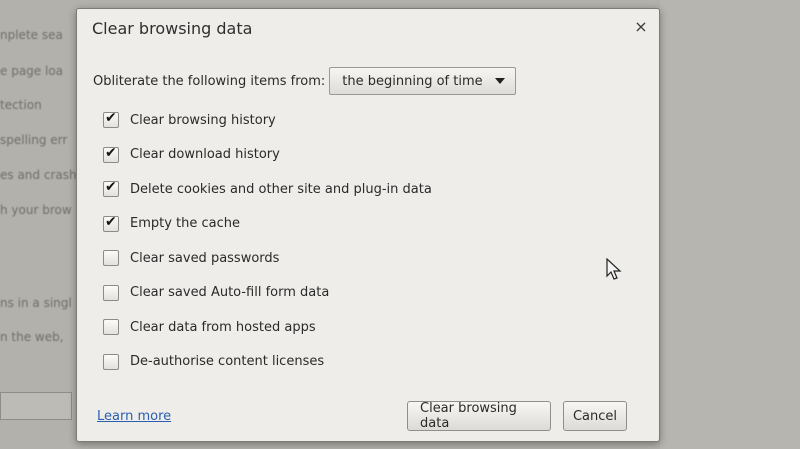 The image size is (800, 449). Describe the element at coordinates (267, 224) in the screenshot. I see `option-empty-cache: Empty the cache` at that location.